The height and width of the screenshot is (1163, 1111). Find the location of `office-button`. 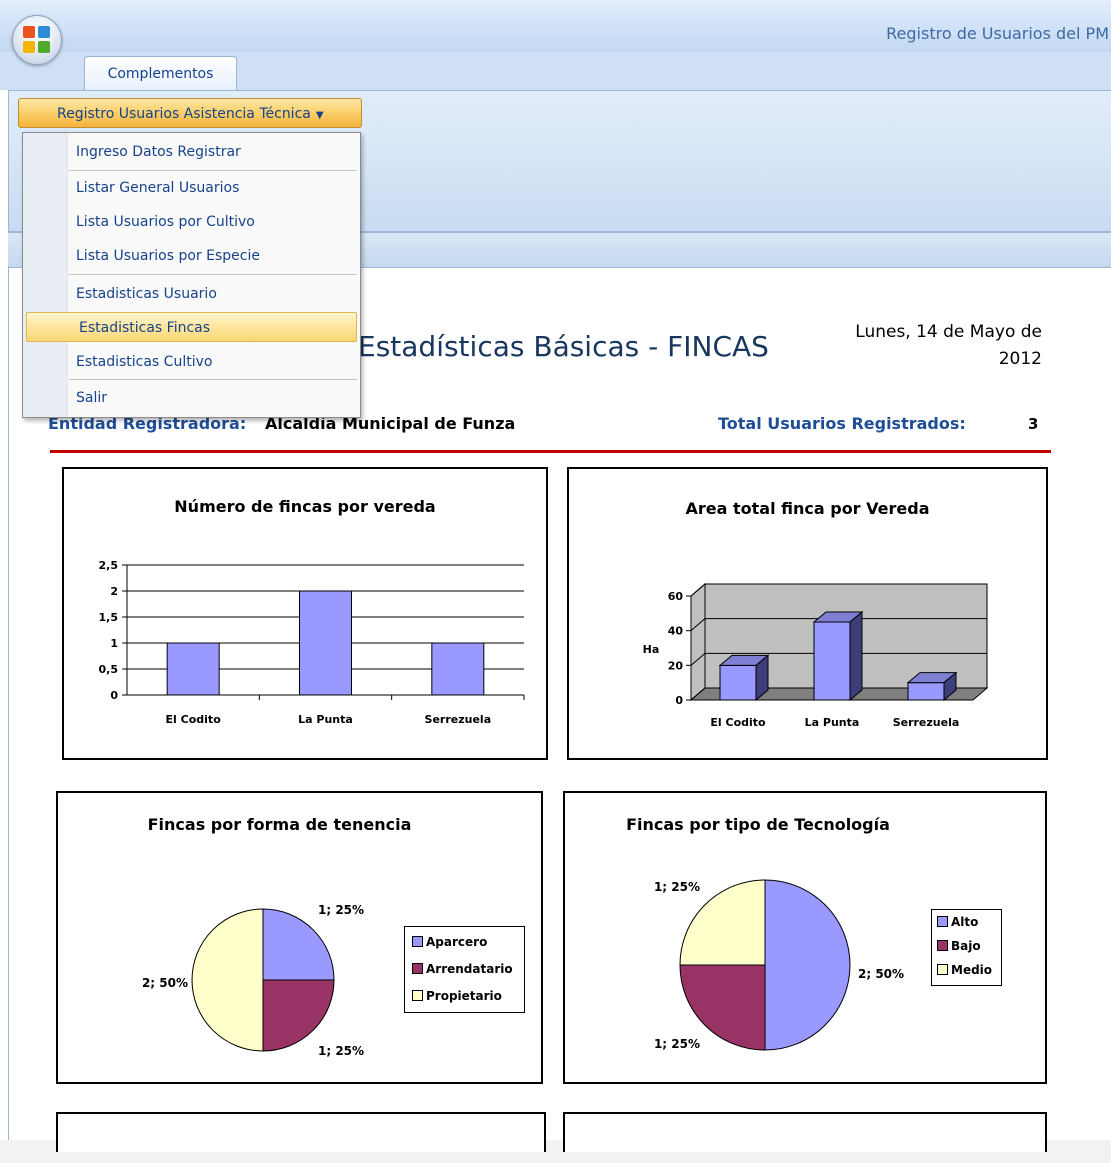

office-button is located at coordinates (37, 40).